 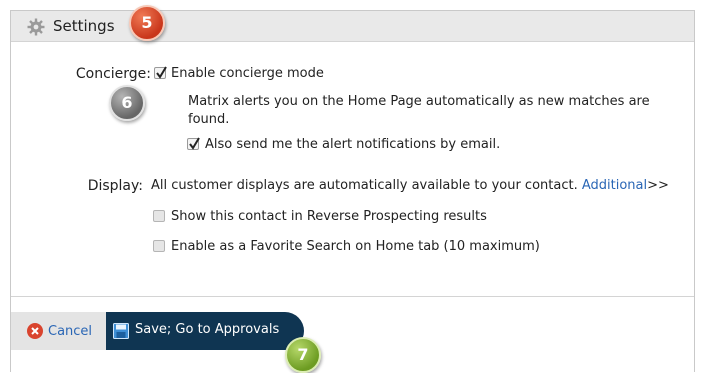 What do you see at coordinates (115, 186) in the screenshot?
I see `display-label: Display:` at bounding box center [115, 186].